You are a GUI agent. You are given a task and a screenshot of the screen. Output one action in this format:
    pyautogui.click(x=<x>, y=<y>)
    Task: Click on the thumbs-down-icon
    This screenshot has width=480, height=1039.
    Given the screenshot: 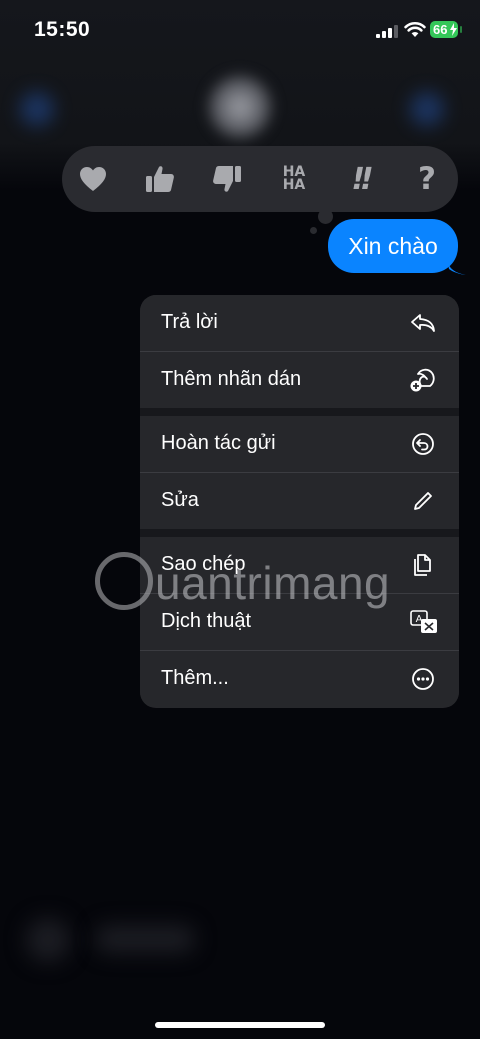 What is the action you would take?
    pyautogui.click(x=227, y=179)
    